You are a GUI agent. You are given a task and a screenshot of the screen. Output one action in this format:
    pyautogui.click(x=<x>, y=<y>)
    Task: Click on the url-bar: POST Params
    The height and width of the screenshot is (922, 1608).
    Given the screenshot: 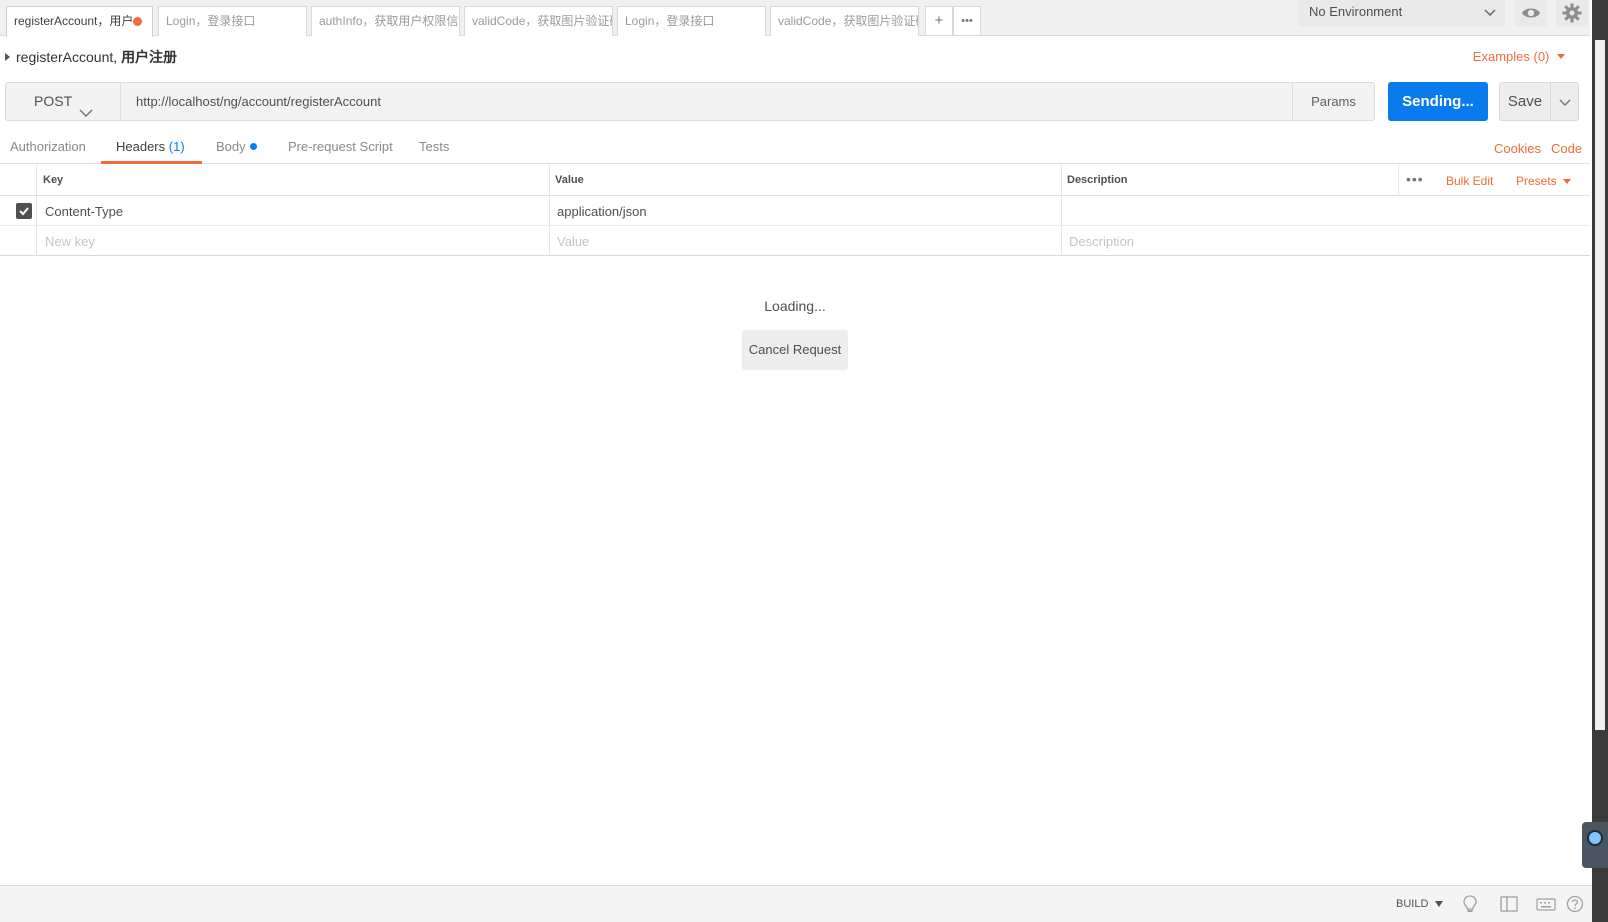 What is the action you would take?
    pyautogui.click(x=690, y=101)
    